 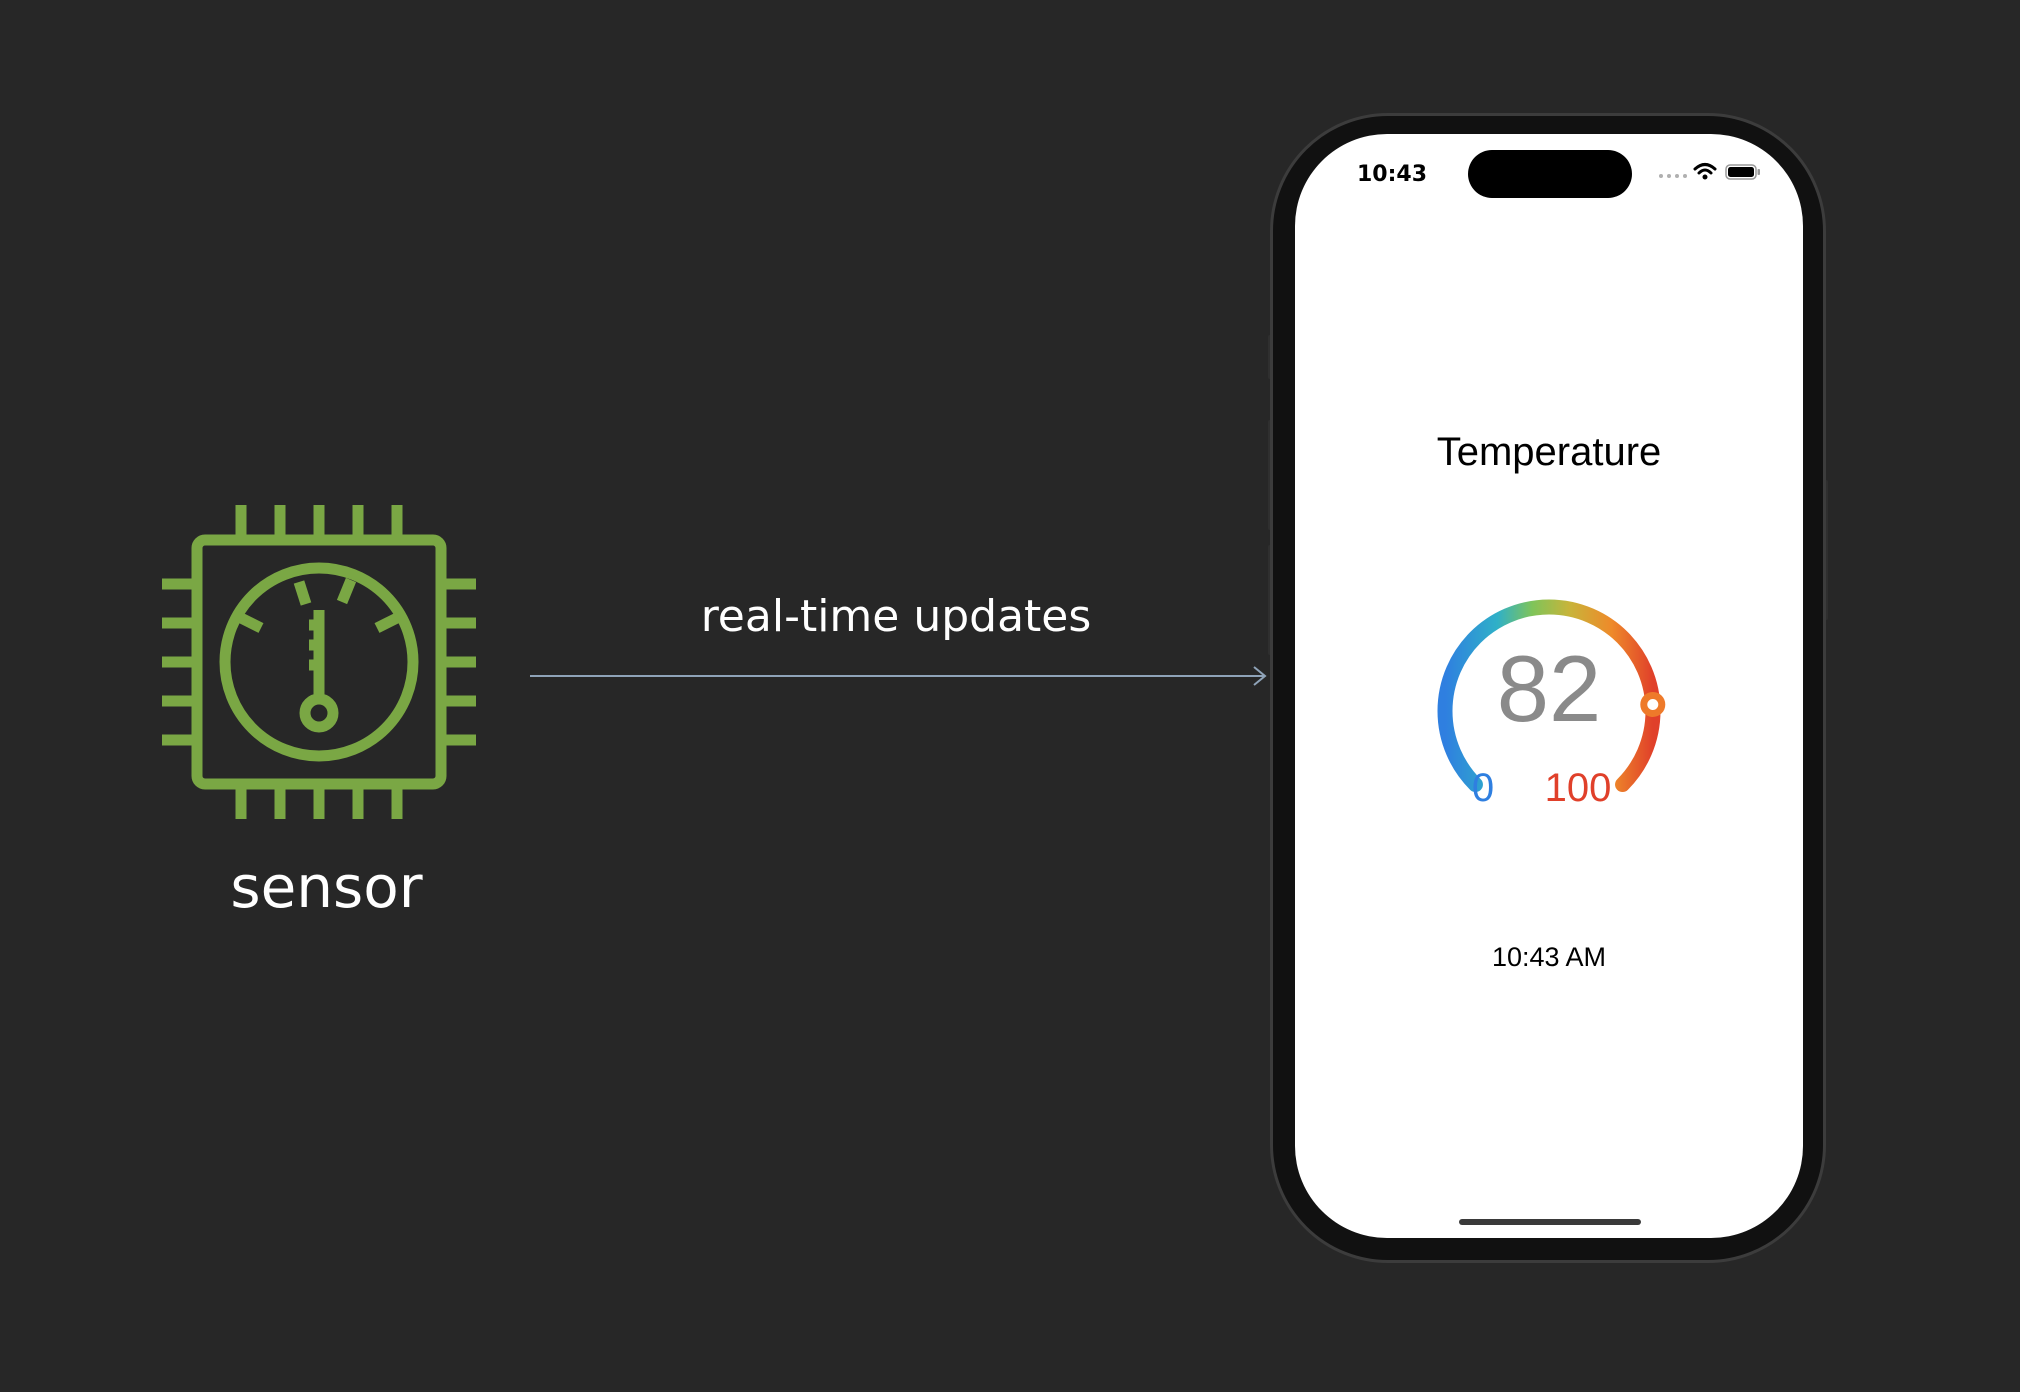 I want to click on temperature-gauge: 82 0 100, so click(x=1551, y=704).